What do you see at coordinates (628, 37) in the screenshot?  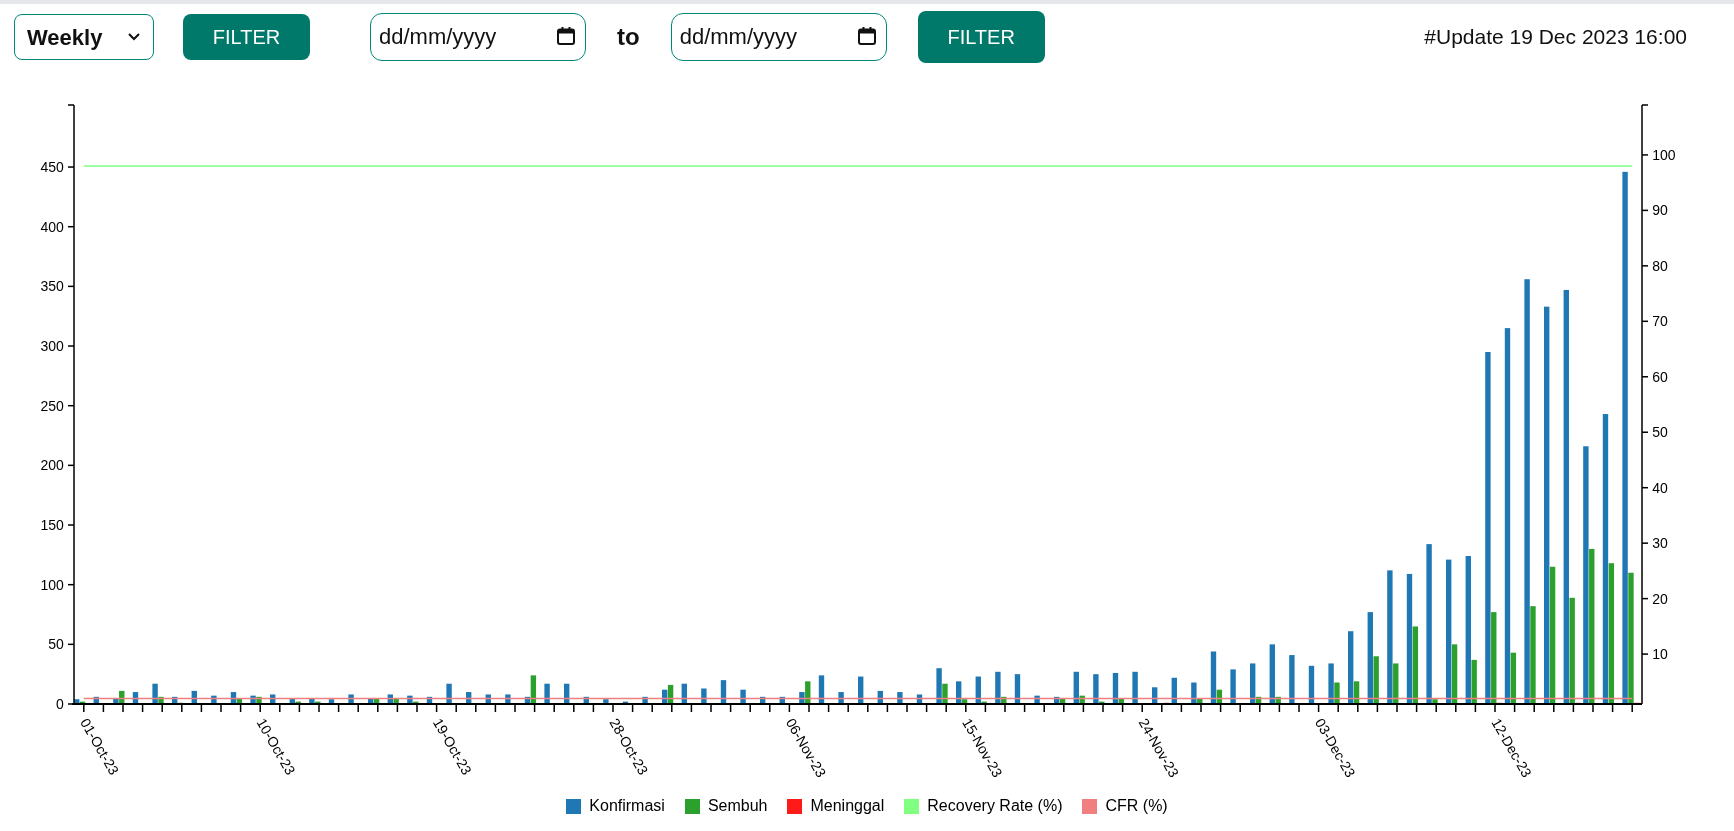 I see `range-label: to` at bounding box center [628, 37].